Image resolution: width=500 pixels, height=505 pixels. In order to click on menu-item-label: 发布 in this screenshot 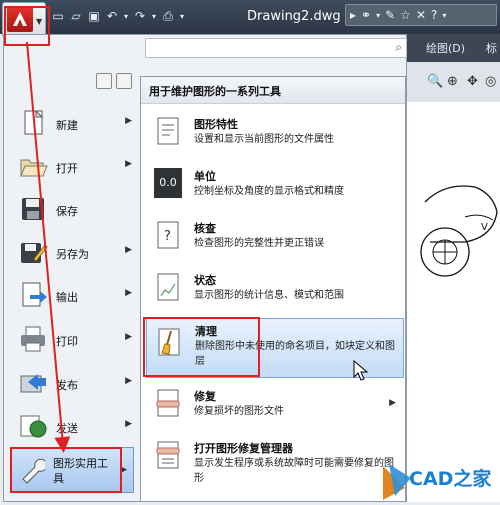, I will do `click(67, 385)`.